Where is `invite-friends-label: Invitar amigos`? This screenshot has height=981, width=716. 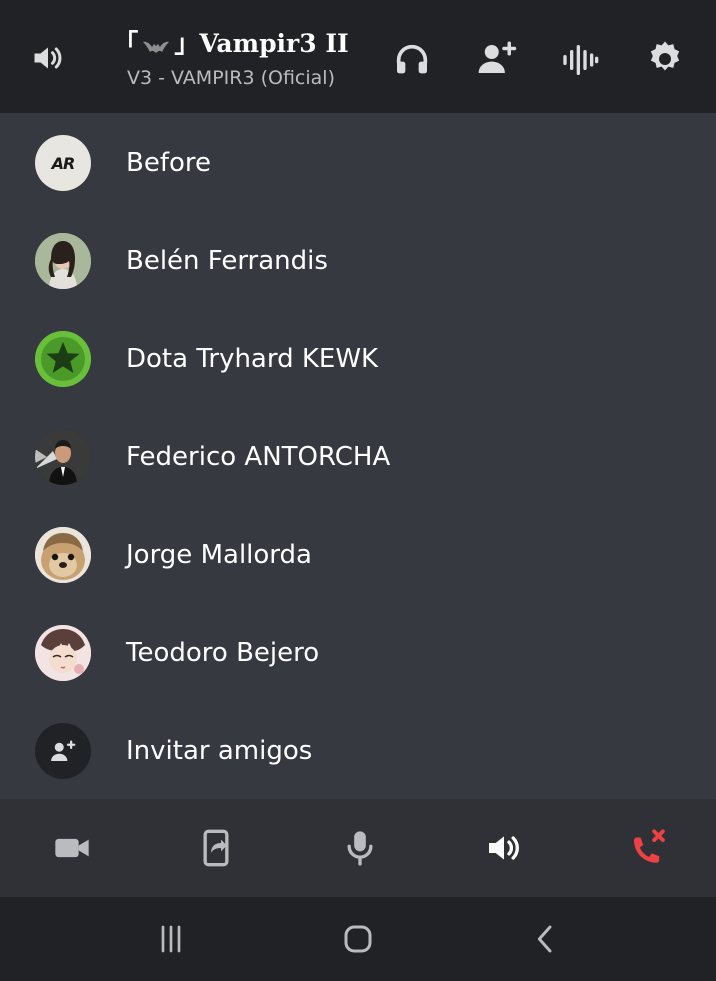 invite-friends-label: Invitar amigos is located at coordinates (219, 751).